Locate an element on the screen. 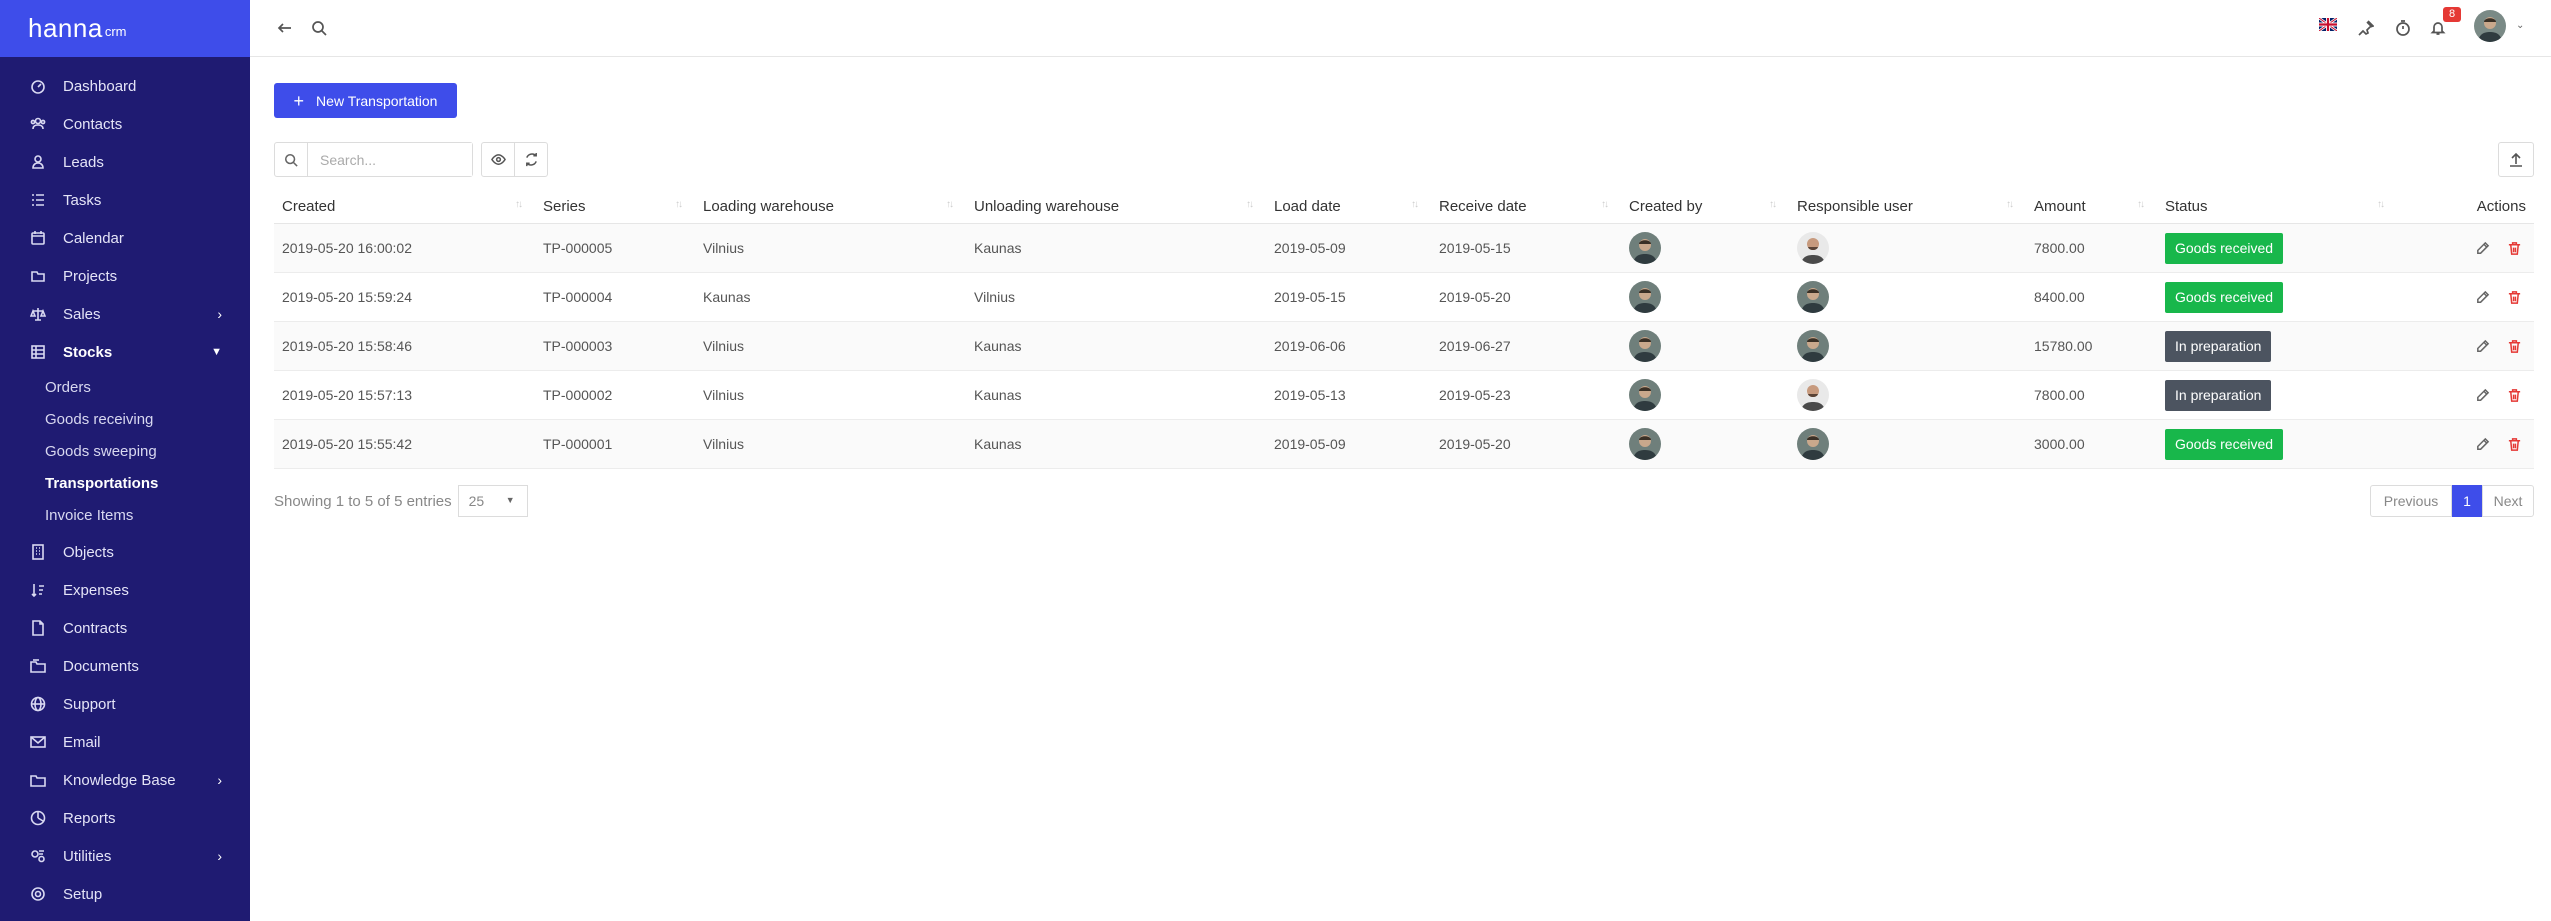  column-header-responsible-user: Responsible user ↑↓ is located at coordinates (1907, 206).